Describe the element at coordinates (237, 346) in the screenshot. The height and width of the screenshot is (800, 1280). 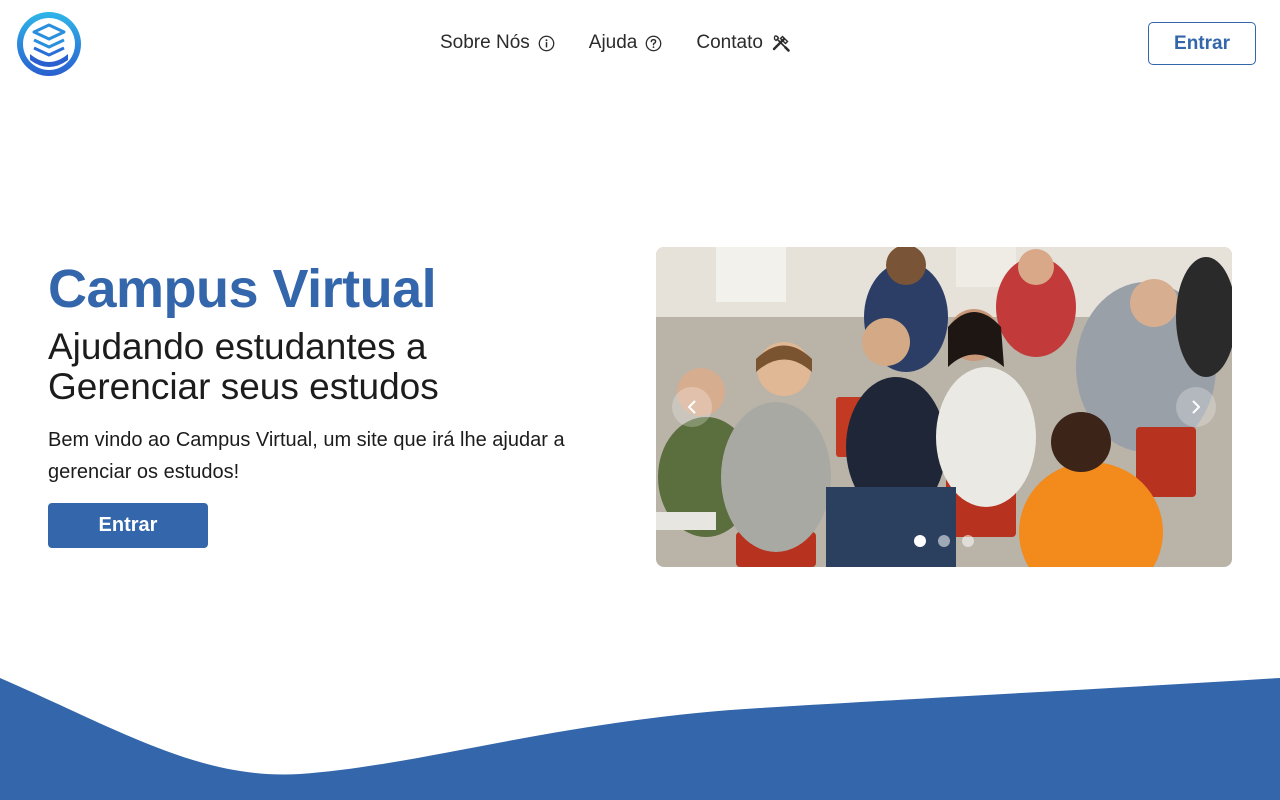
I see `hero-subtitle-line: Ajudando estudantes a` at that location.